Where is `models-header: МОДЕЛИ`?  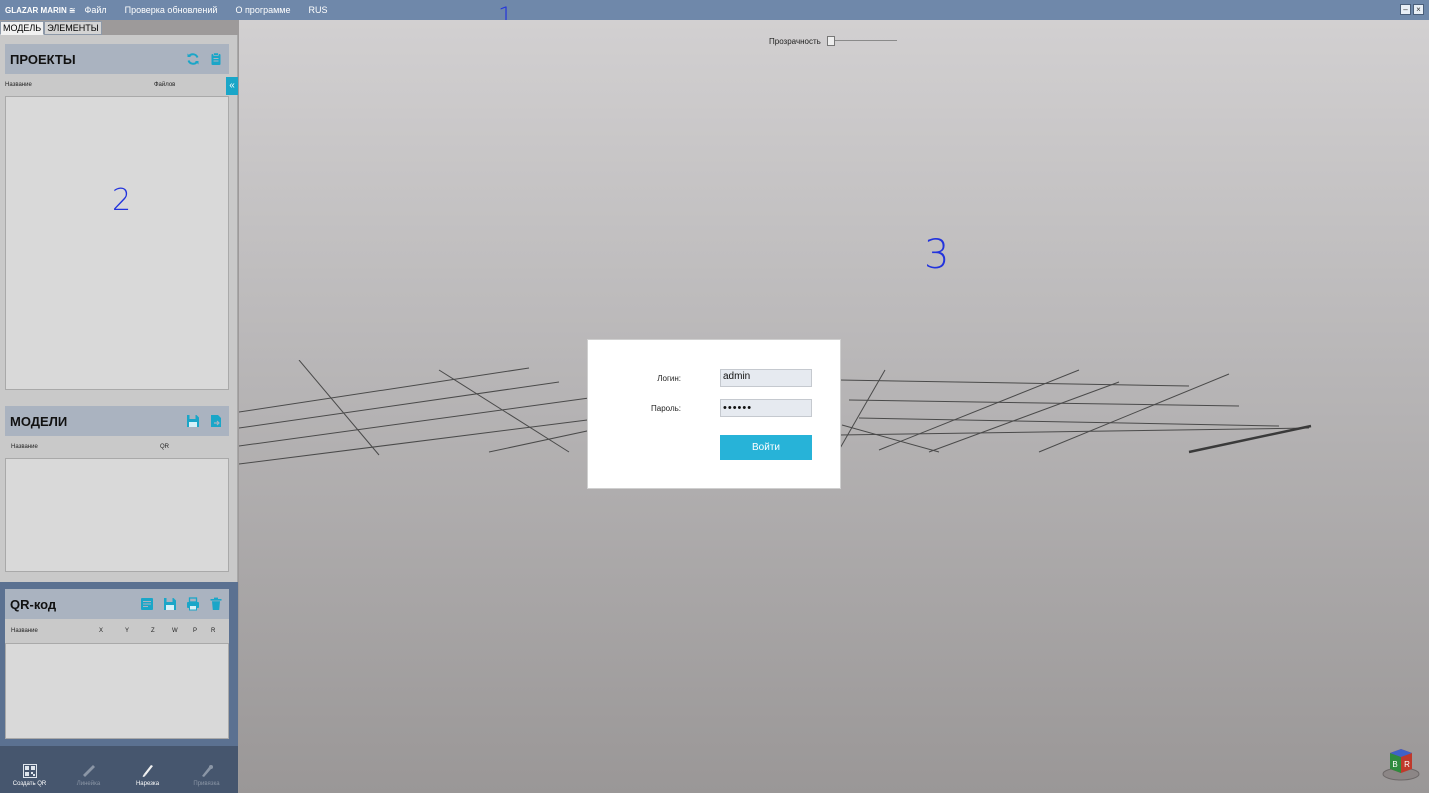 models-header: МОДЕЛИ is located at coordinates (117, 421).